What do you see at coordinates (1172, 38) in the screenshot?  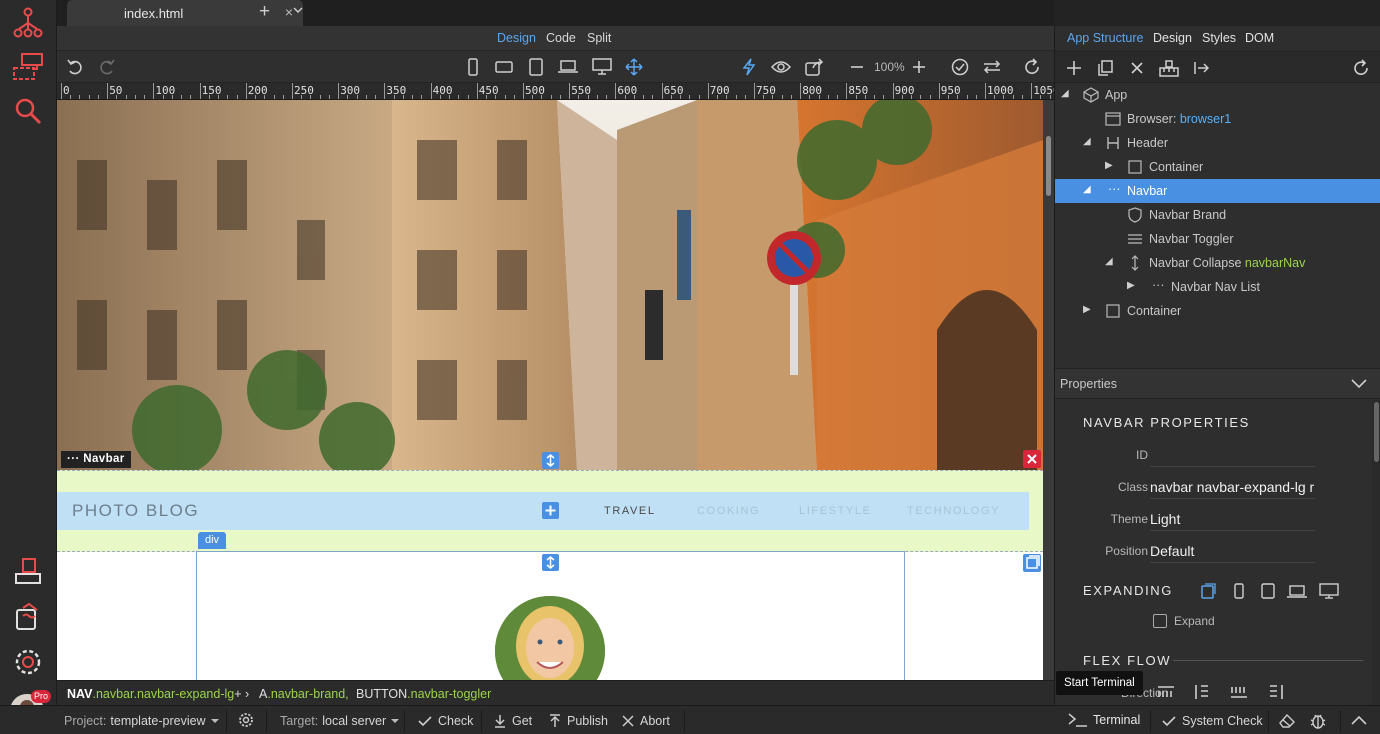 I see `tab-design: Design` at bounding box center [1172, 38].